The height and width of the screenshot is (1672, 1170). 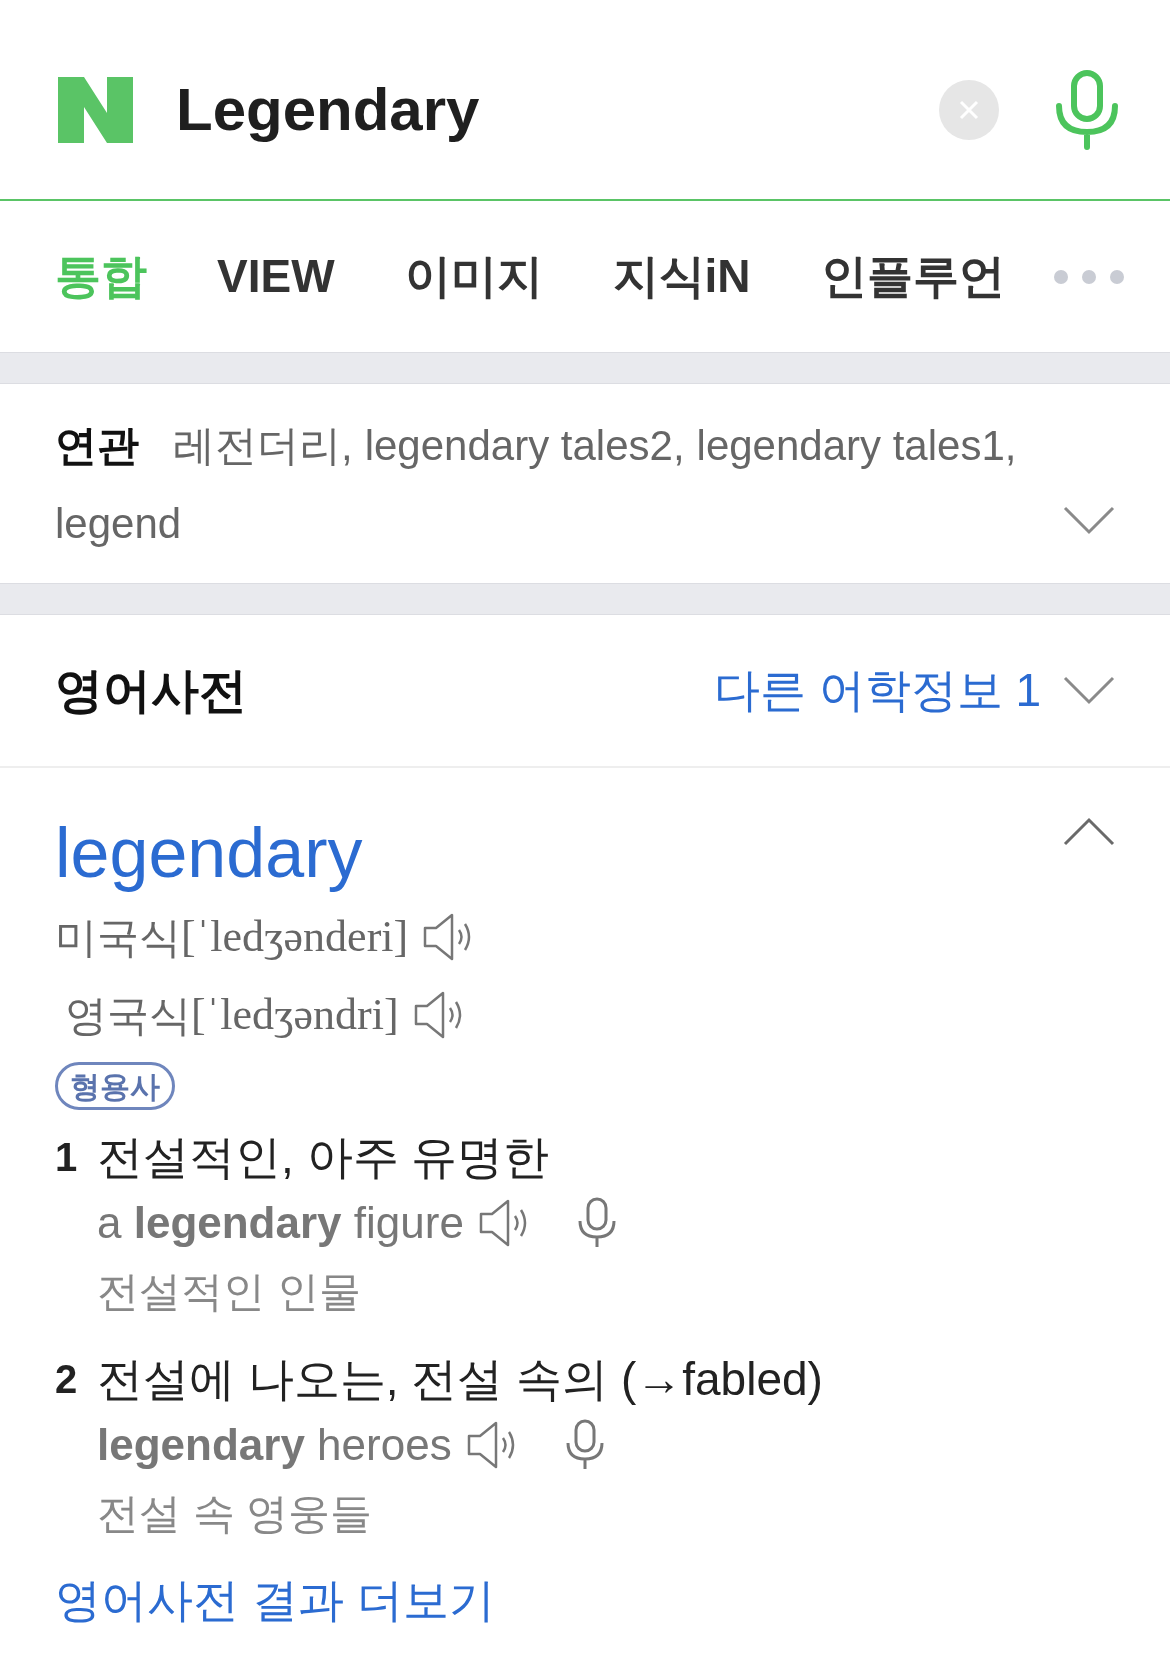 What do you see at coordinates (67, 1379) in the screenshot?
I see `sense-number: 2` at bounding box center [67, 1379].